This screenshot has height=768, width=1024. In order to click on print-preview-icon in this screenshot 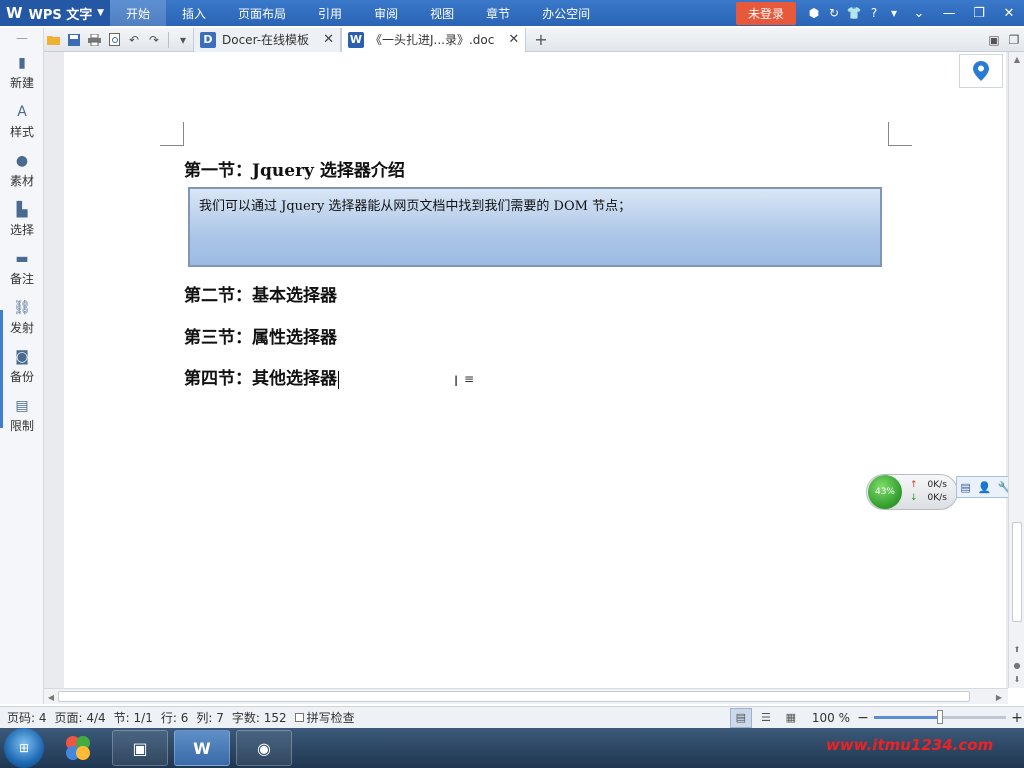, I will do `click(114, 40)`.